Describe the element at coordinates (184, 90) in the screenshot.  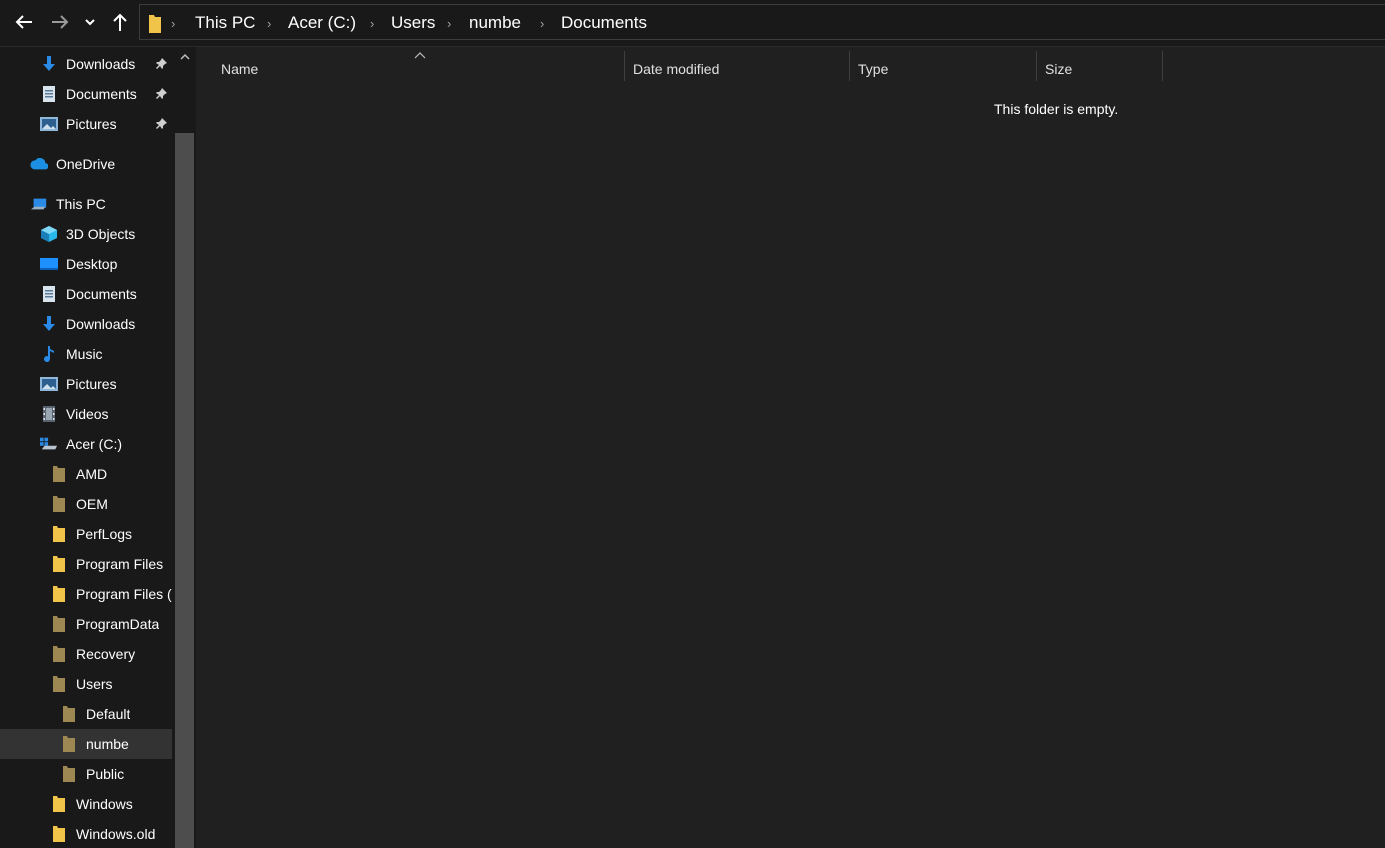
I see `scroll-up-button` at that location.